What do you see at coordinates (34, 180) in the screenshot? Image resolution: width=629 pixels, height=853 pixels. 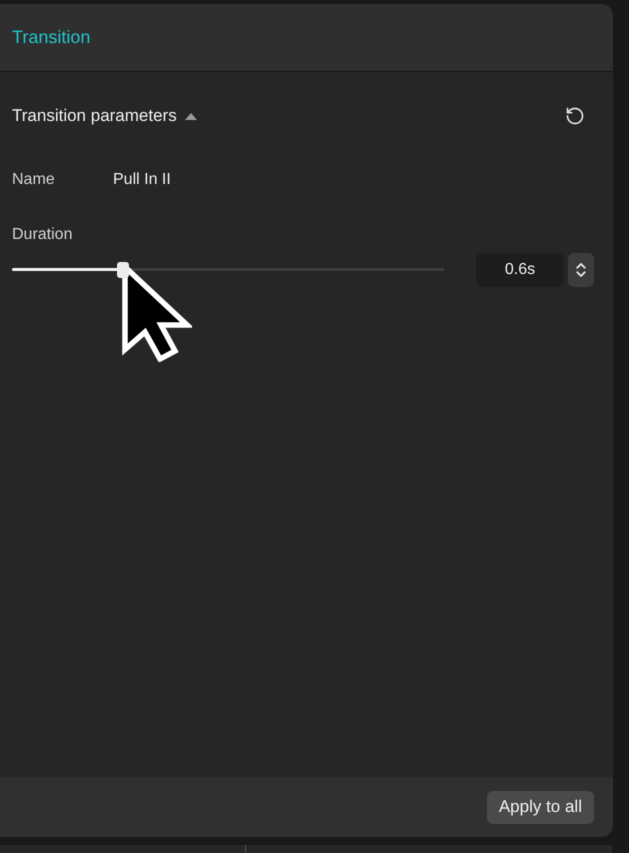 I see `field-label: Name` at bounding box center [34, 180].